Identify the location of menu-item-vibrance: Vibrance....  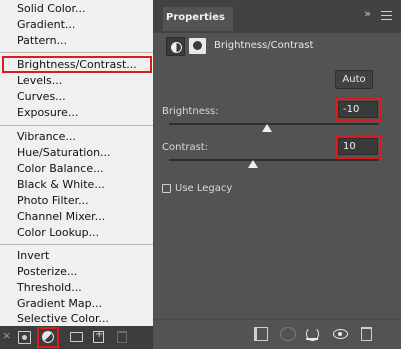
(76, 137).